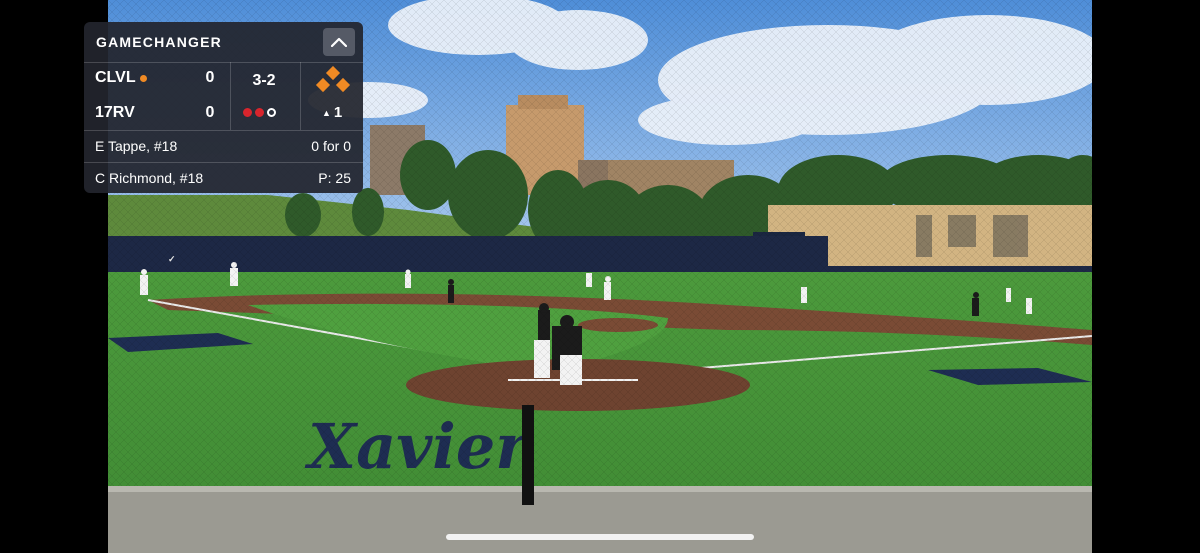 Image resolution: width=1200 pixels, height=553 pixels. I want to click on away-team: CLVL, so click(121, 78).